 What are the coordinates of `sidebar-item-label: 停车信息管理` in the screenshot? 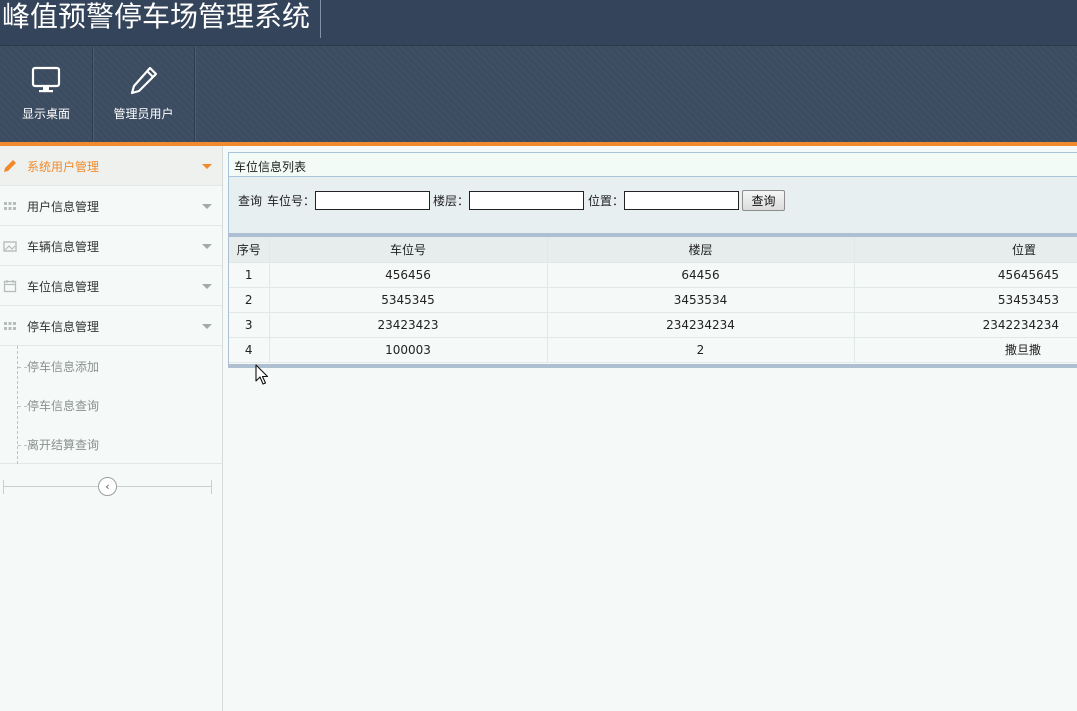 It's located at (63, 327).